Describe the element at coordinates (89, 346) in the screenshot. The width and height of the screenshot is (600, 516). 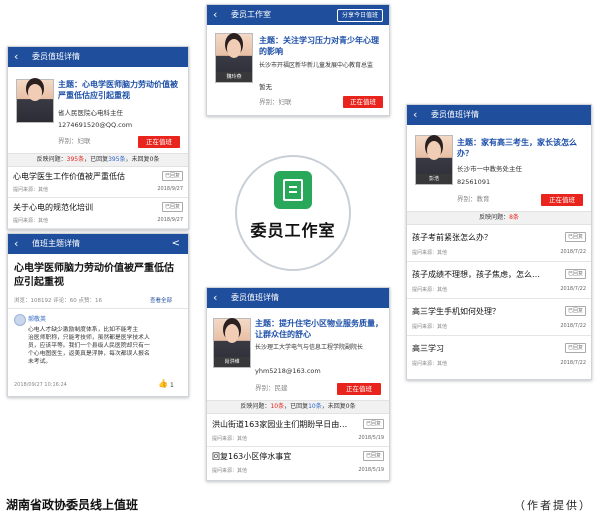
I see `comment-line: 员，应该平等。我们一个县级人民医院却只有一` at that location.